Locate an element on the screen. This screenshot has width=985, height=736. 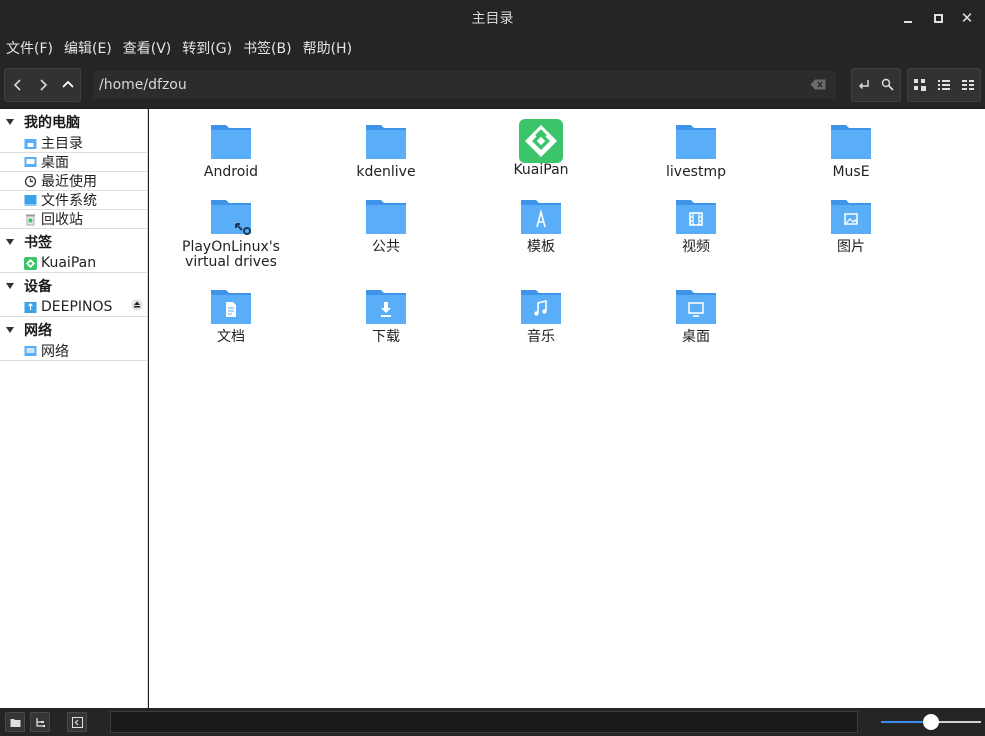
file-label: 音乐 is located at coordinates (541, 337).